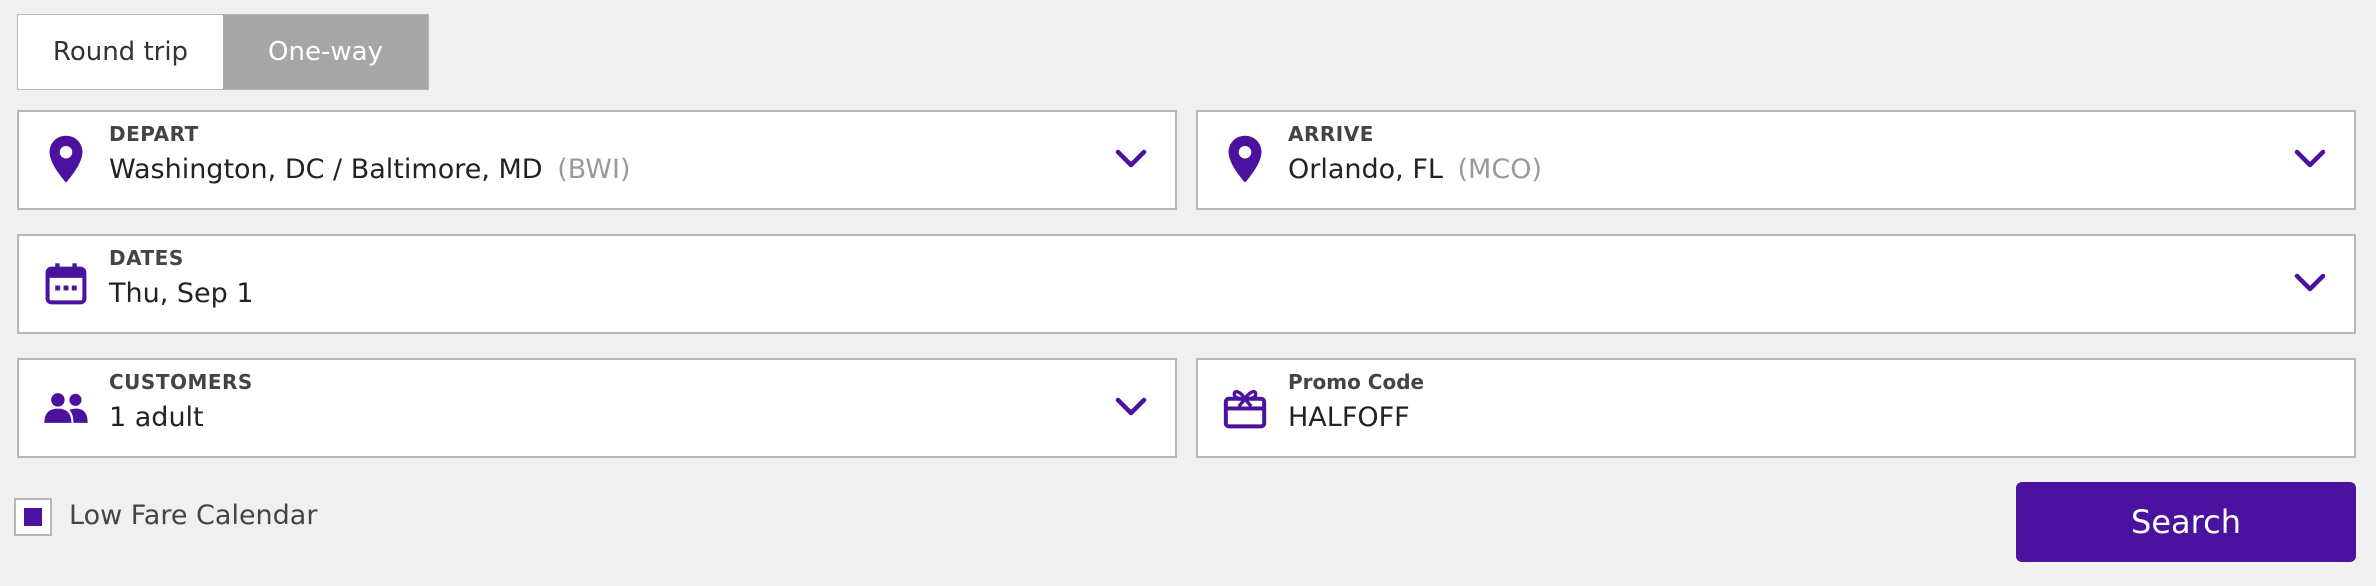 This screenshot has width=2376, height=586. Describe the element at coordinates (597, 408) in the screenshot. I see `customers-field: CUSTOMERS 1 adult` at that location.